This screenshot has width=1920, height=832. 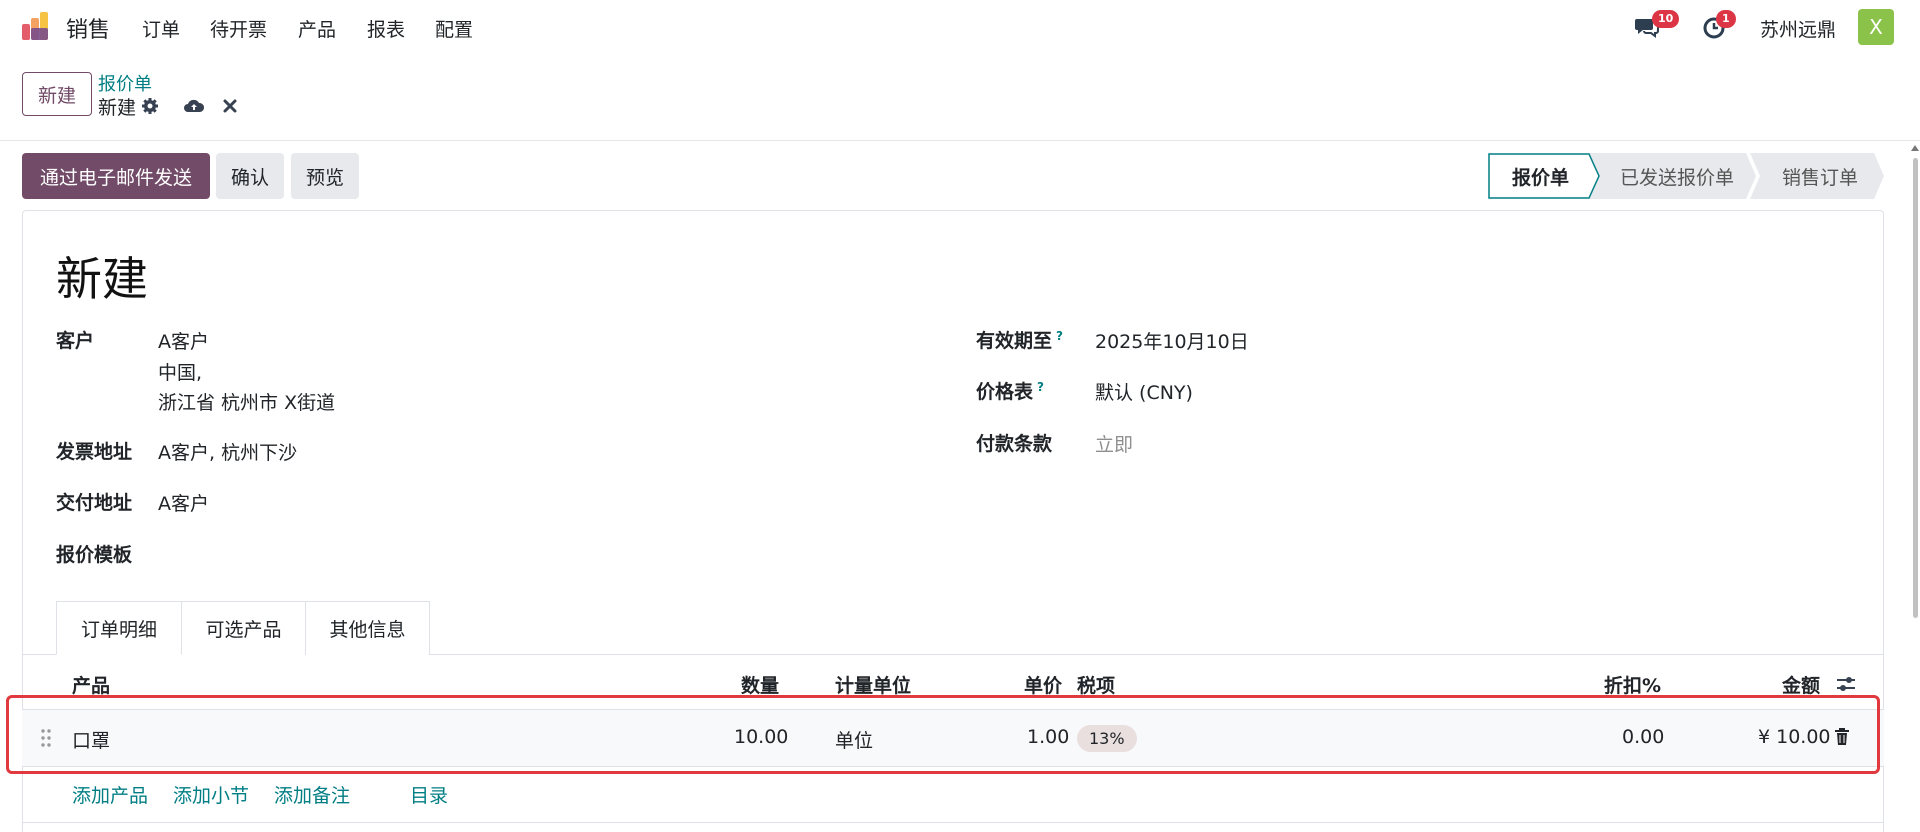 What do you see at coordinates (1846, 684) in the screenshot?
I see `optional-columns-icon` at bounding box center [1846, 684].